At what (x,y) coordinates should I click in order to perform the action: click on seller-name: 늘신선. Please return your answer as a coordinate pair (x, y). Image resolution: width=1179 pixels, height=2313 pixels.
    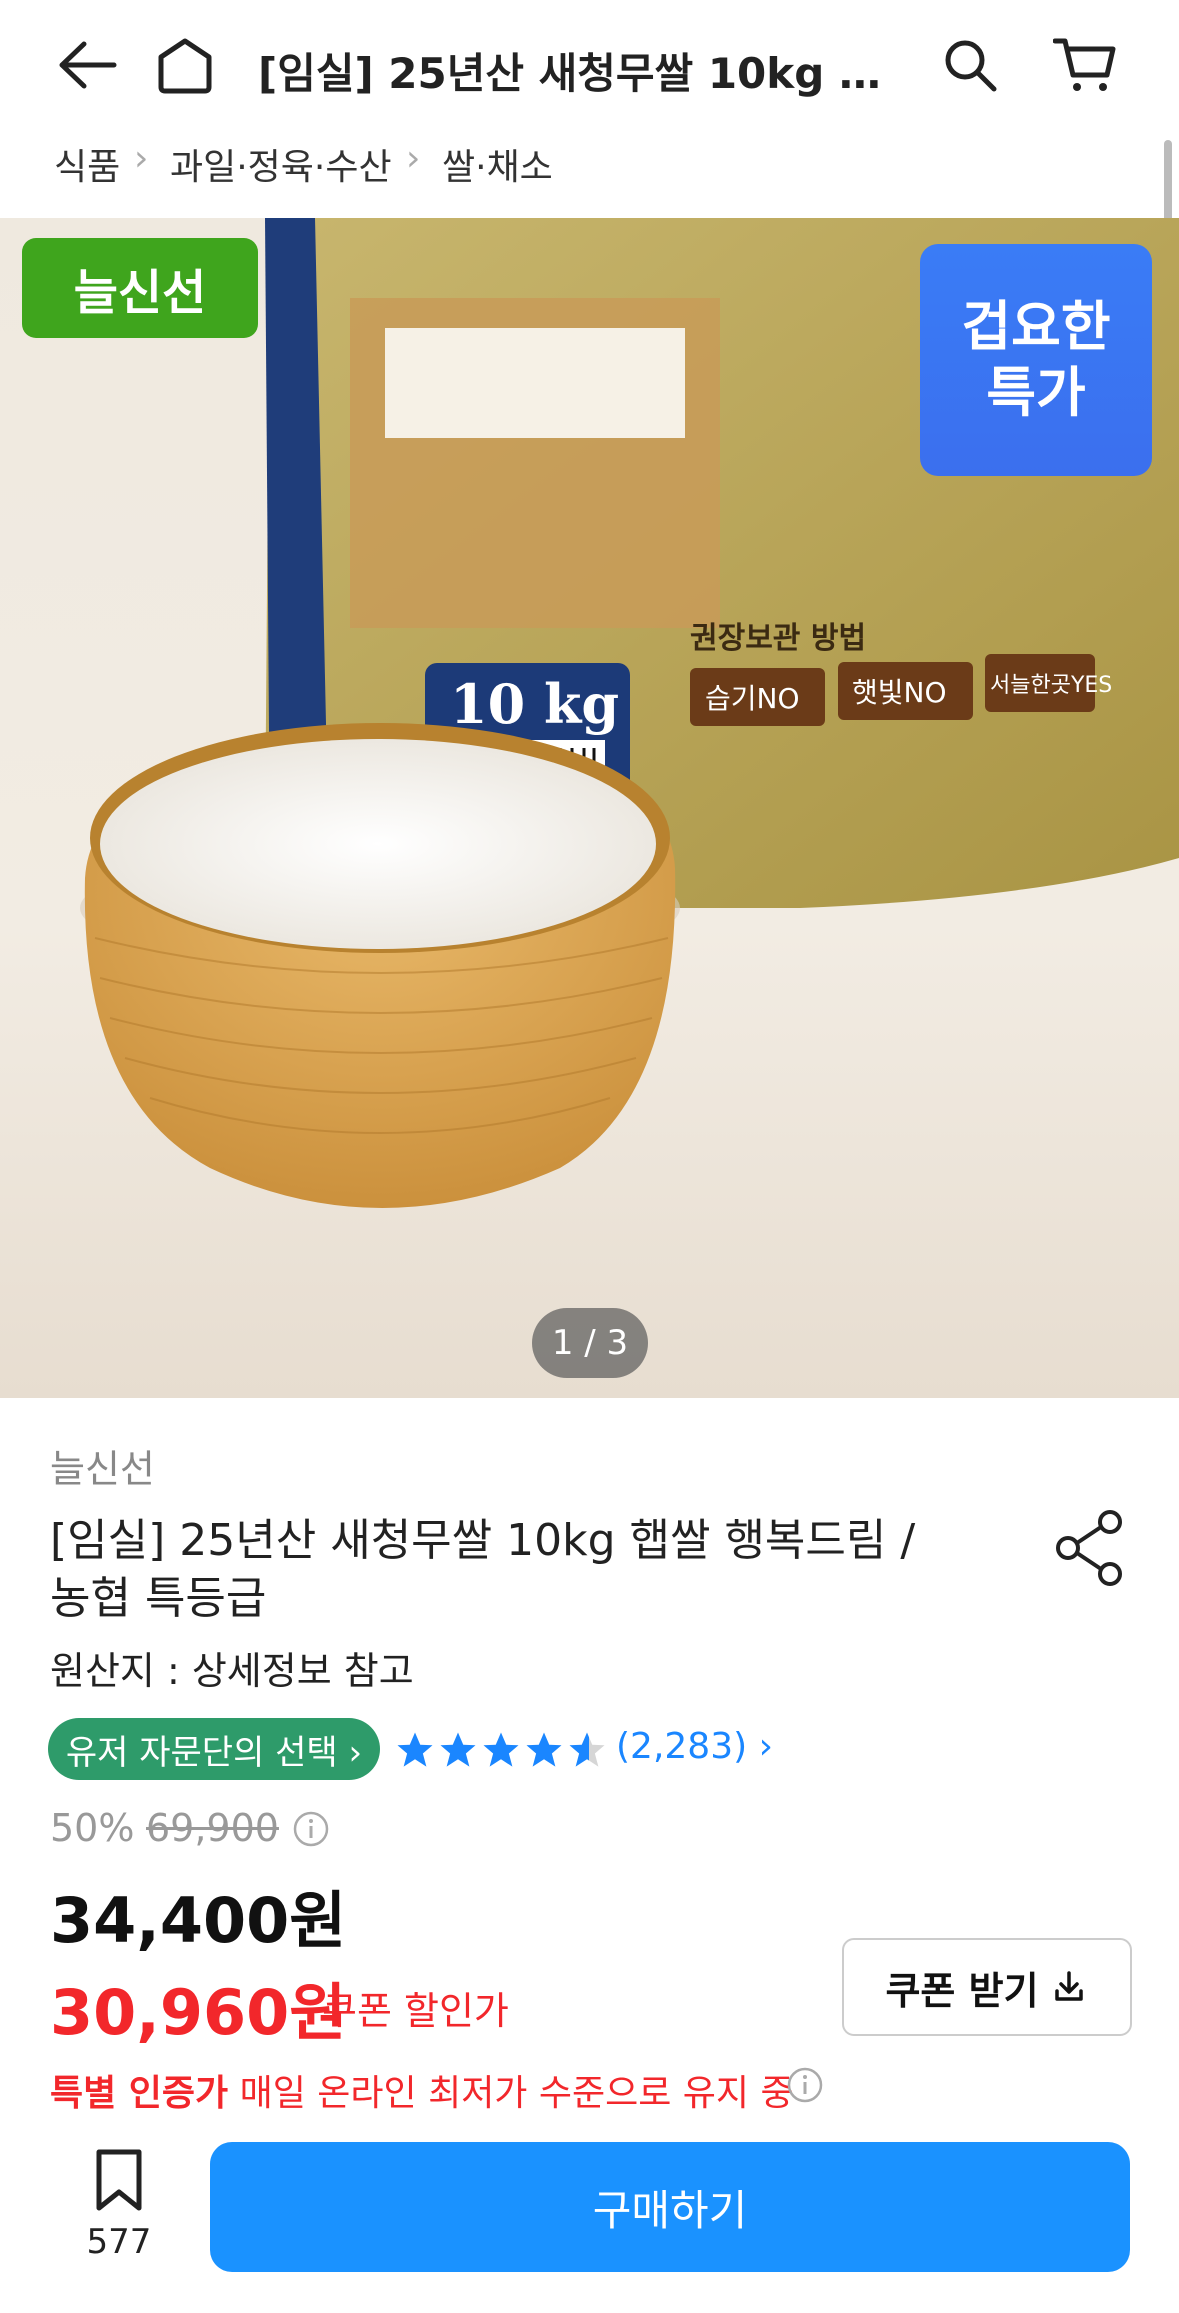
    Looking at the image, I should click on (102, 1465).